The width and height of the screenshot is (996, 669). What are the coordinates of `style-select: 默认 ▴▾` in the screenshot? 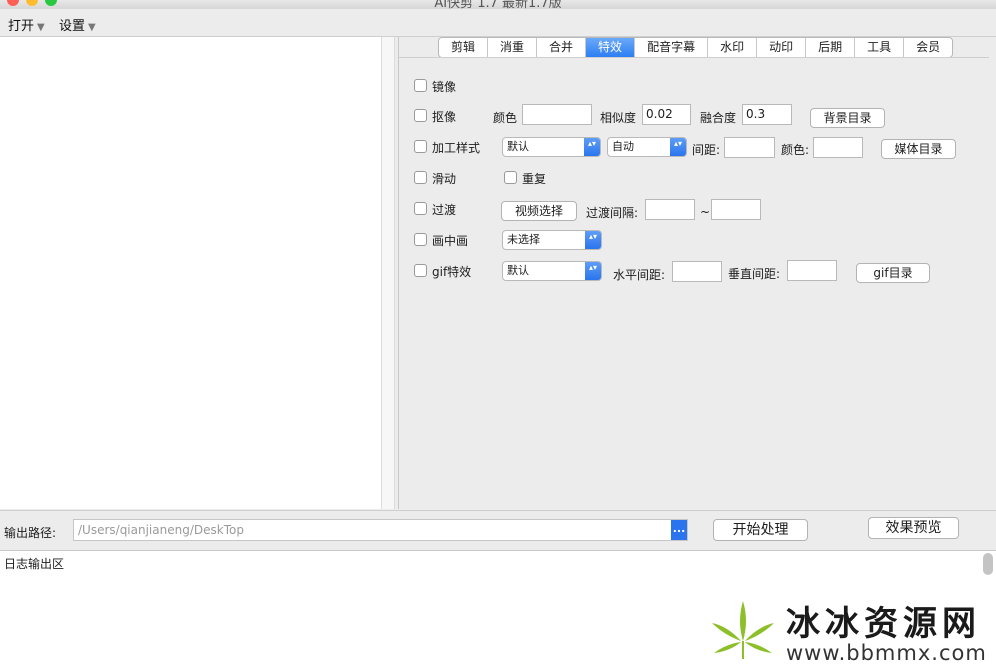 It's located at (551, 147).